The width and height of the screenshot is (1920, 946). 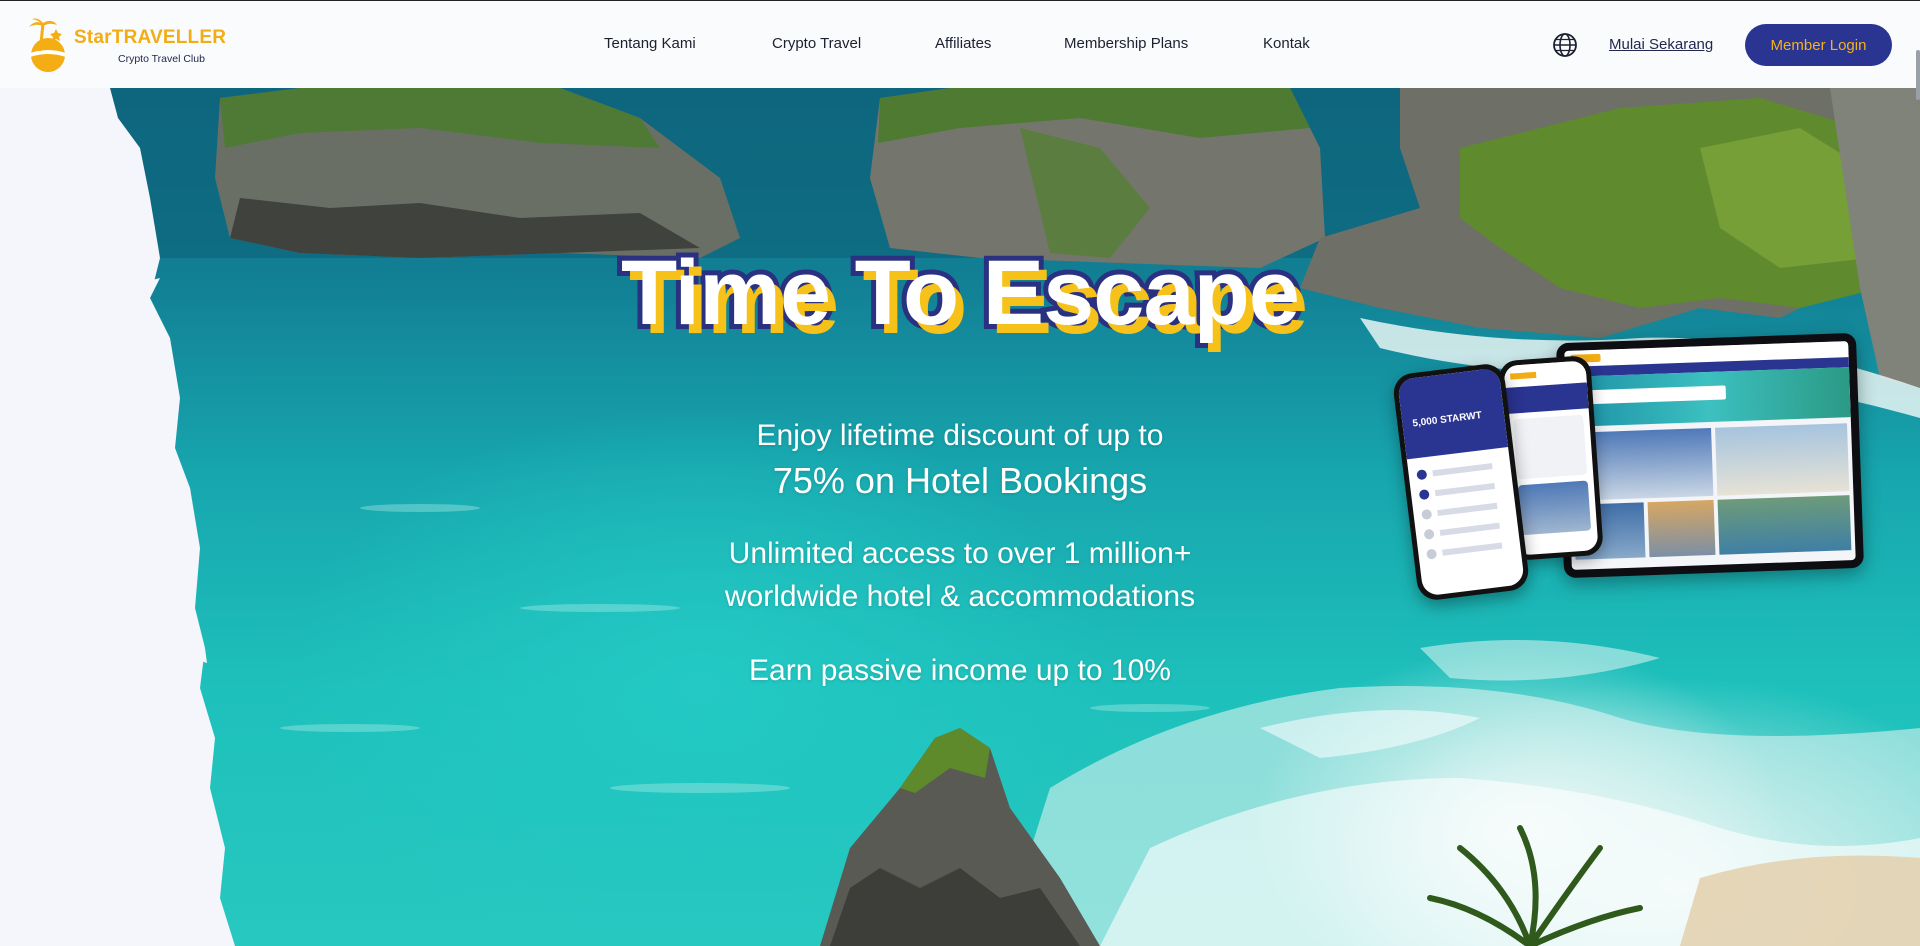 What do you see at coordinates (816, 43) in the screenshot?
I see `nav-item-crypto-travel: Crypto Travel` at bounding box center [816, 43].